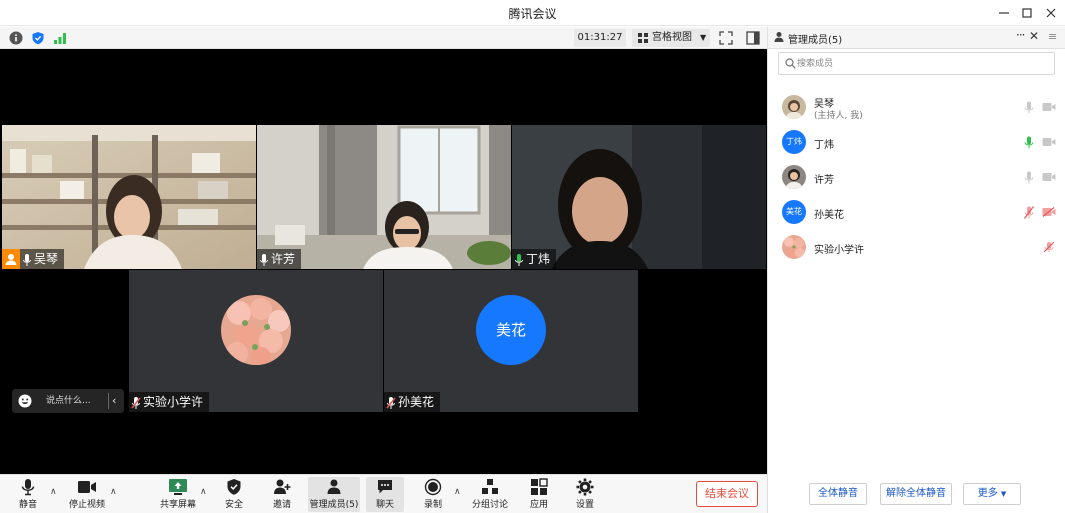  I want to click on mute-all-button: 全体静音, so click(838, 494).